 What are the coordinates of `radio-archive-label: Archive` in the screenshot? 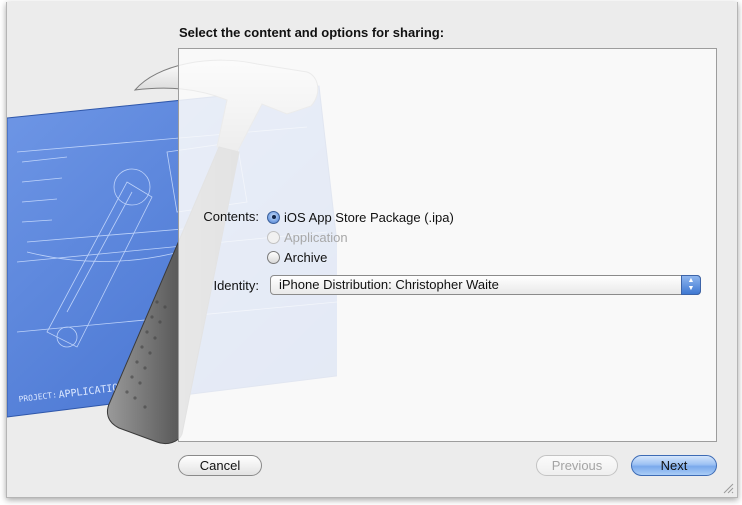 It's located at (305, 257).